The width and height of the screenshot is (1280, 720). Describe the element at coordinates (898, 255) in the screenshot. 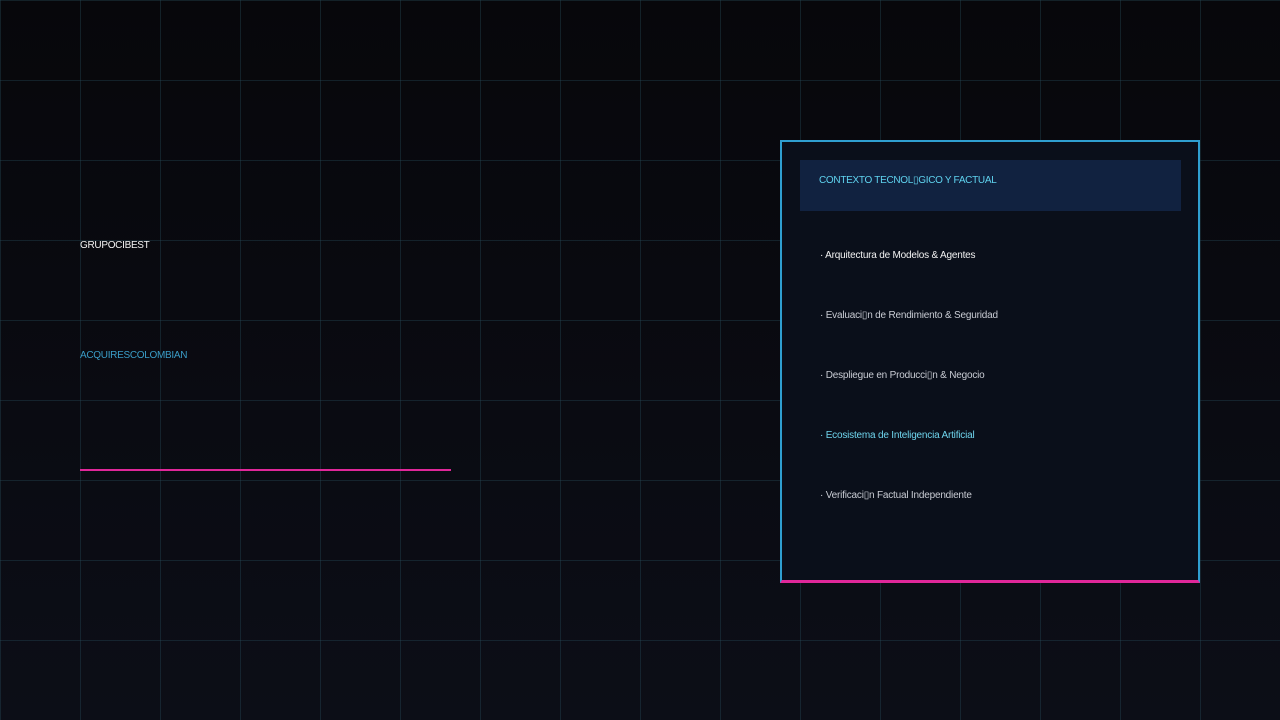

I see `panel-item-models-agents: · Arquitectura de Modelos & Agentes` at that location.